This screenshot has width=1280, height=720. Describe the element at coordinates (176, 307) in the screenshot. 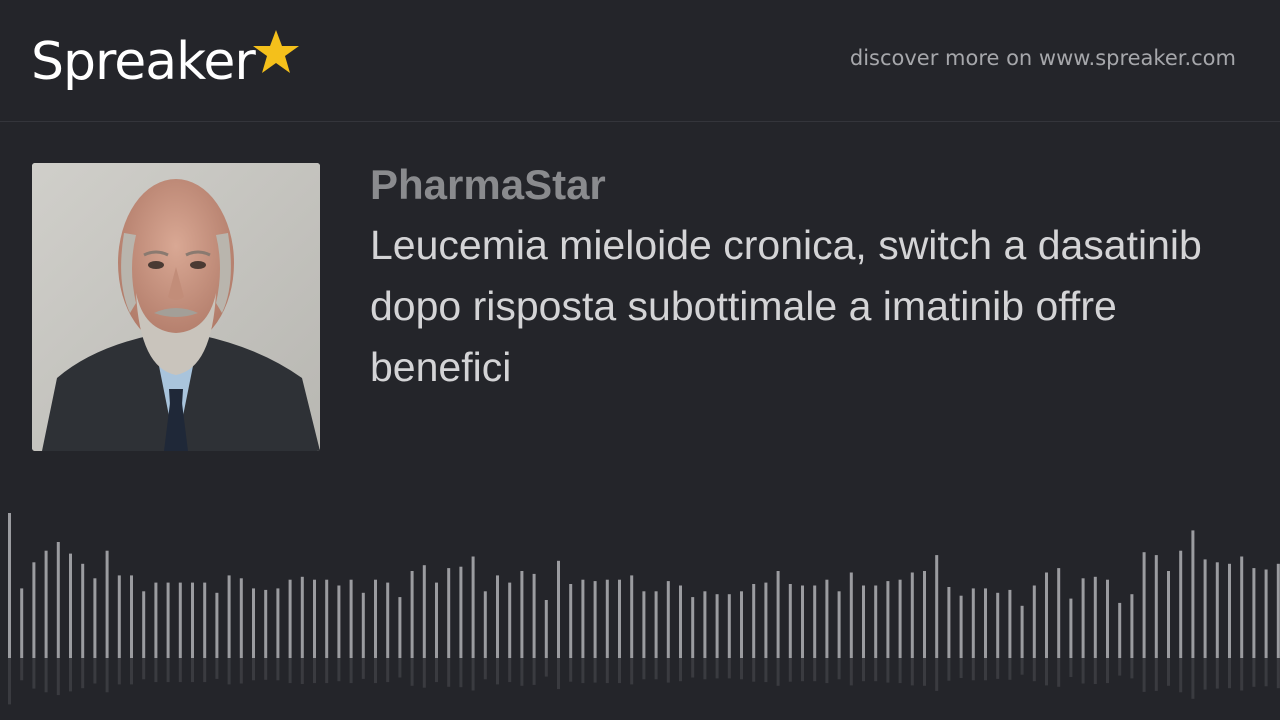

I see `episode-cover-image` at that location.